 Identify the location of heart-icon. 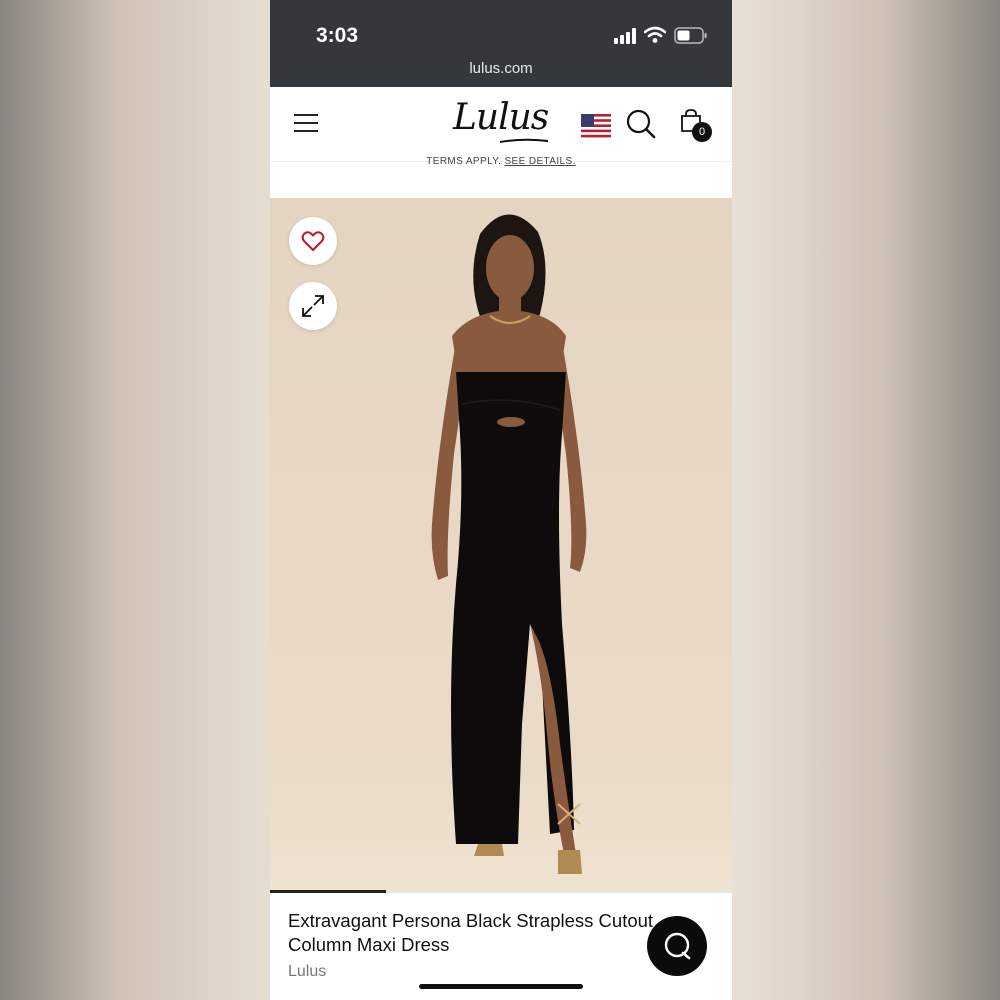
(313, 241).